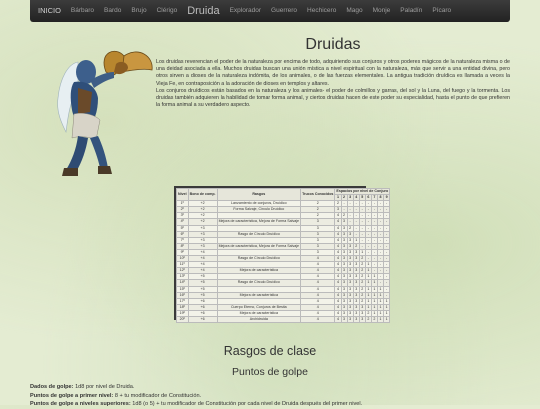 This screenshot has width=540, height=409. What do you see at coordinates (270, 372) in the screenshot?
I see `hit-points-heading: Puntos de golpe` at bounding box center [270, 372].